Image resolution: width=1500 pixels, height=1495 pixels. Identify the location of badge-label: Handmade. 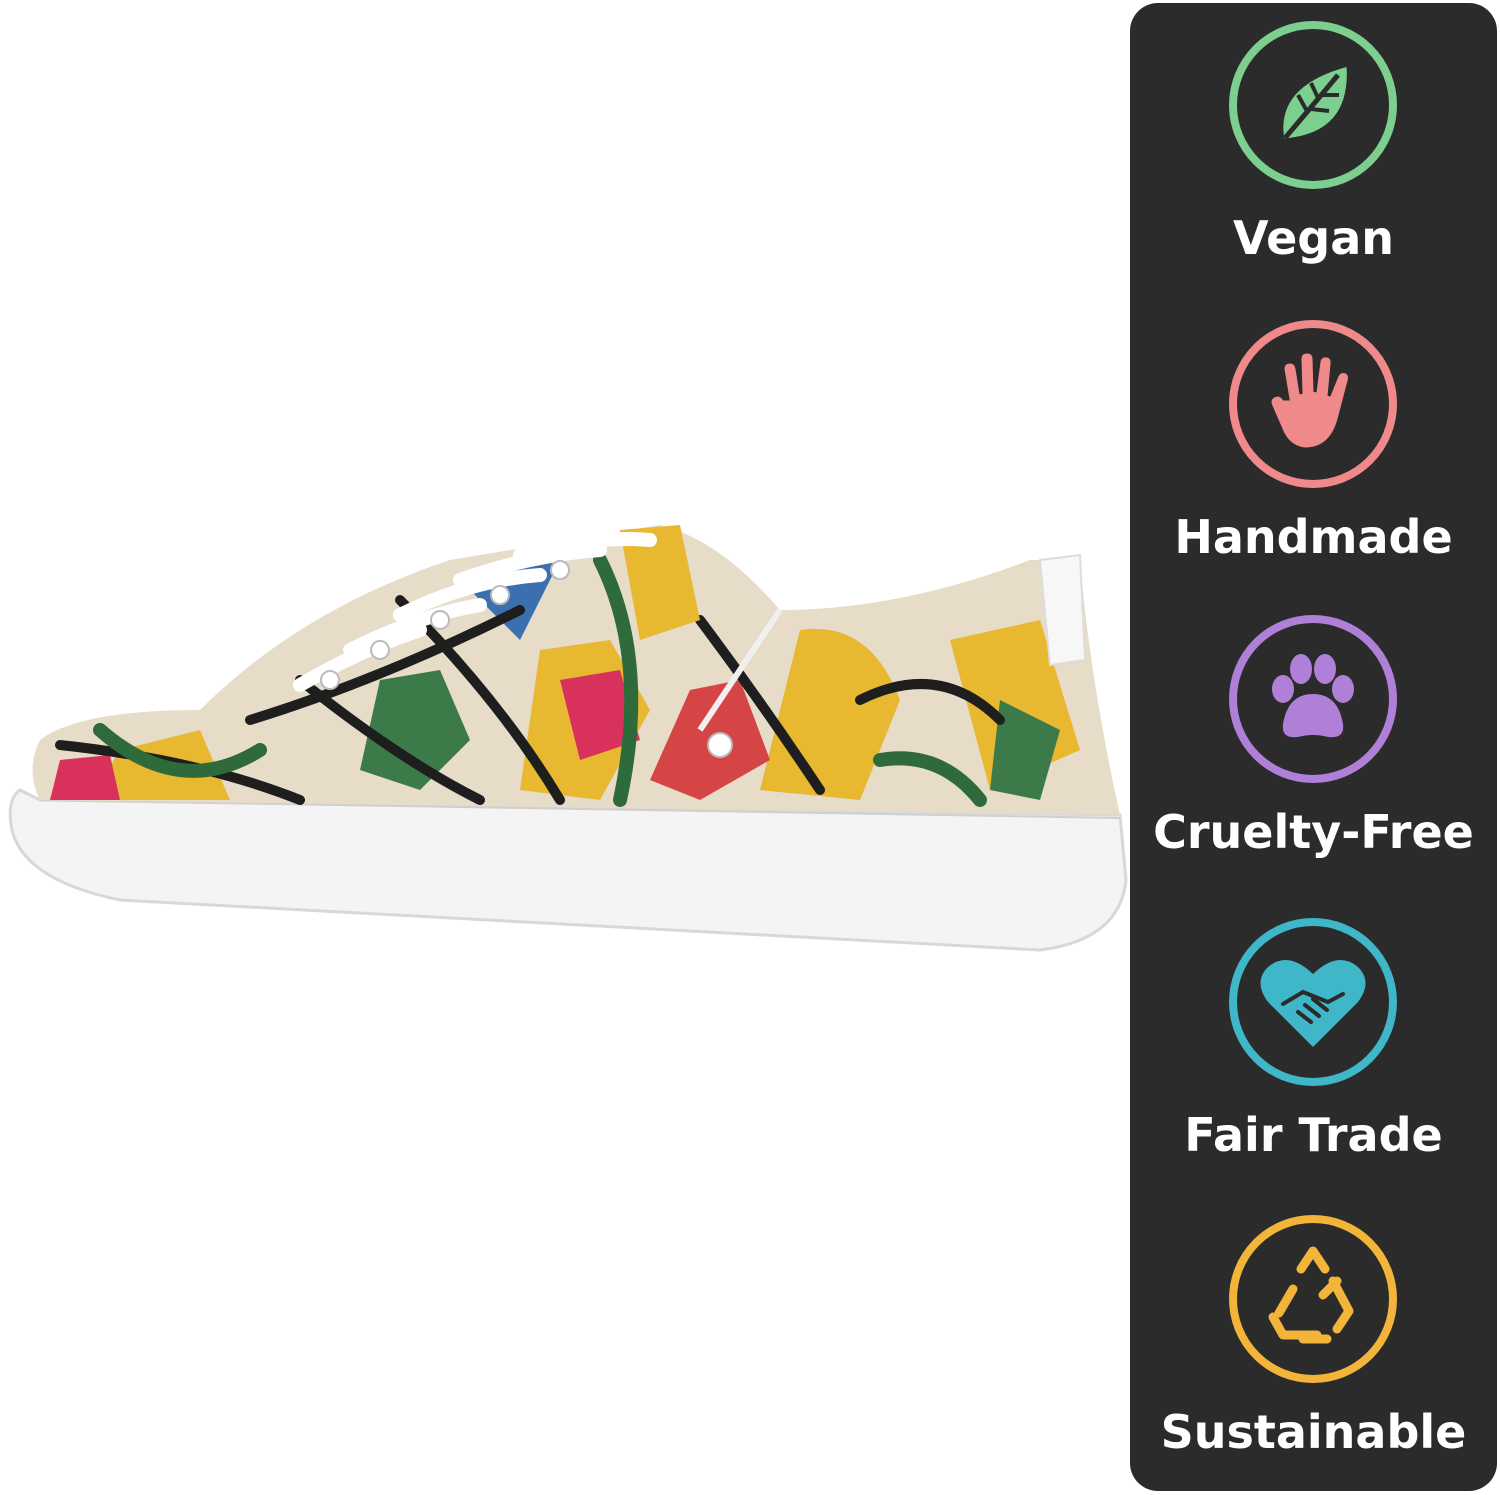
(1313, 537).